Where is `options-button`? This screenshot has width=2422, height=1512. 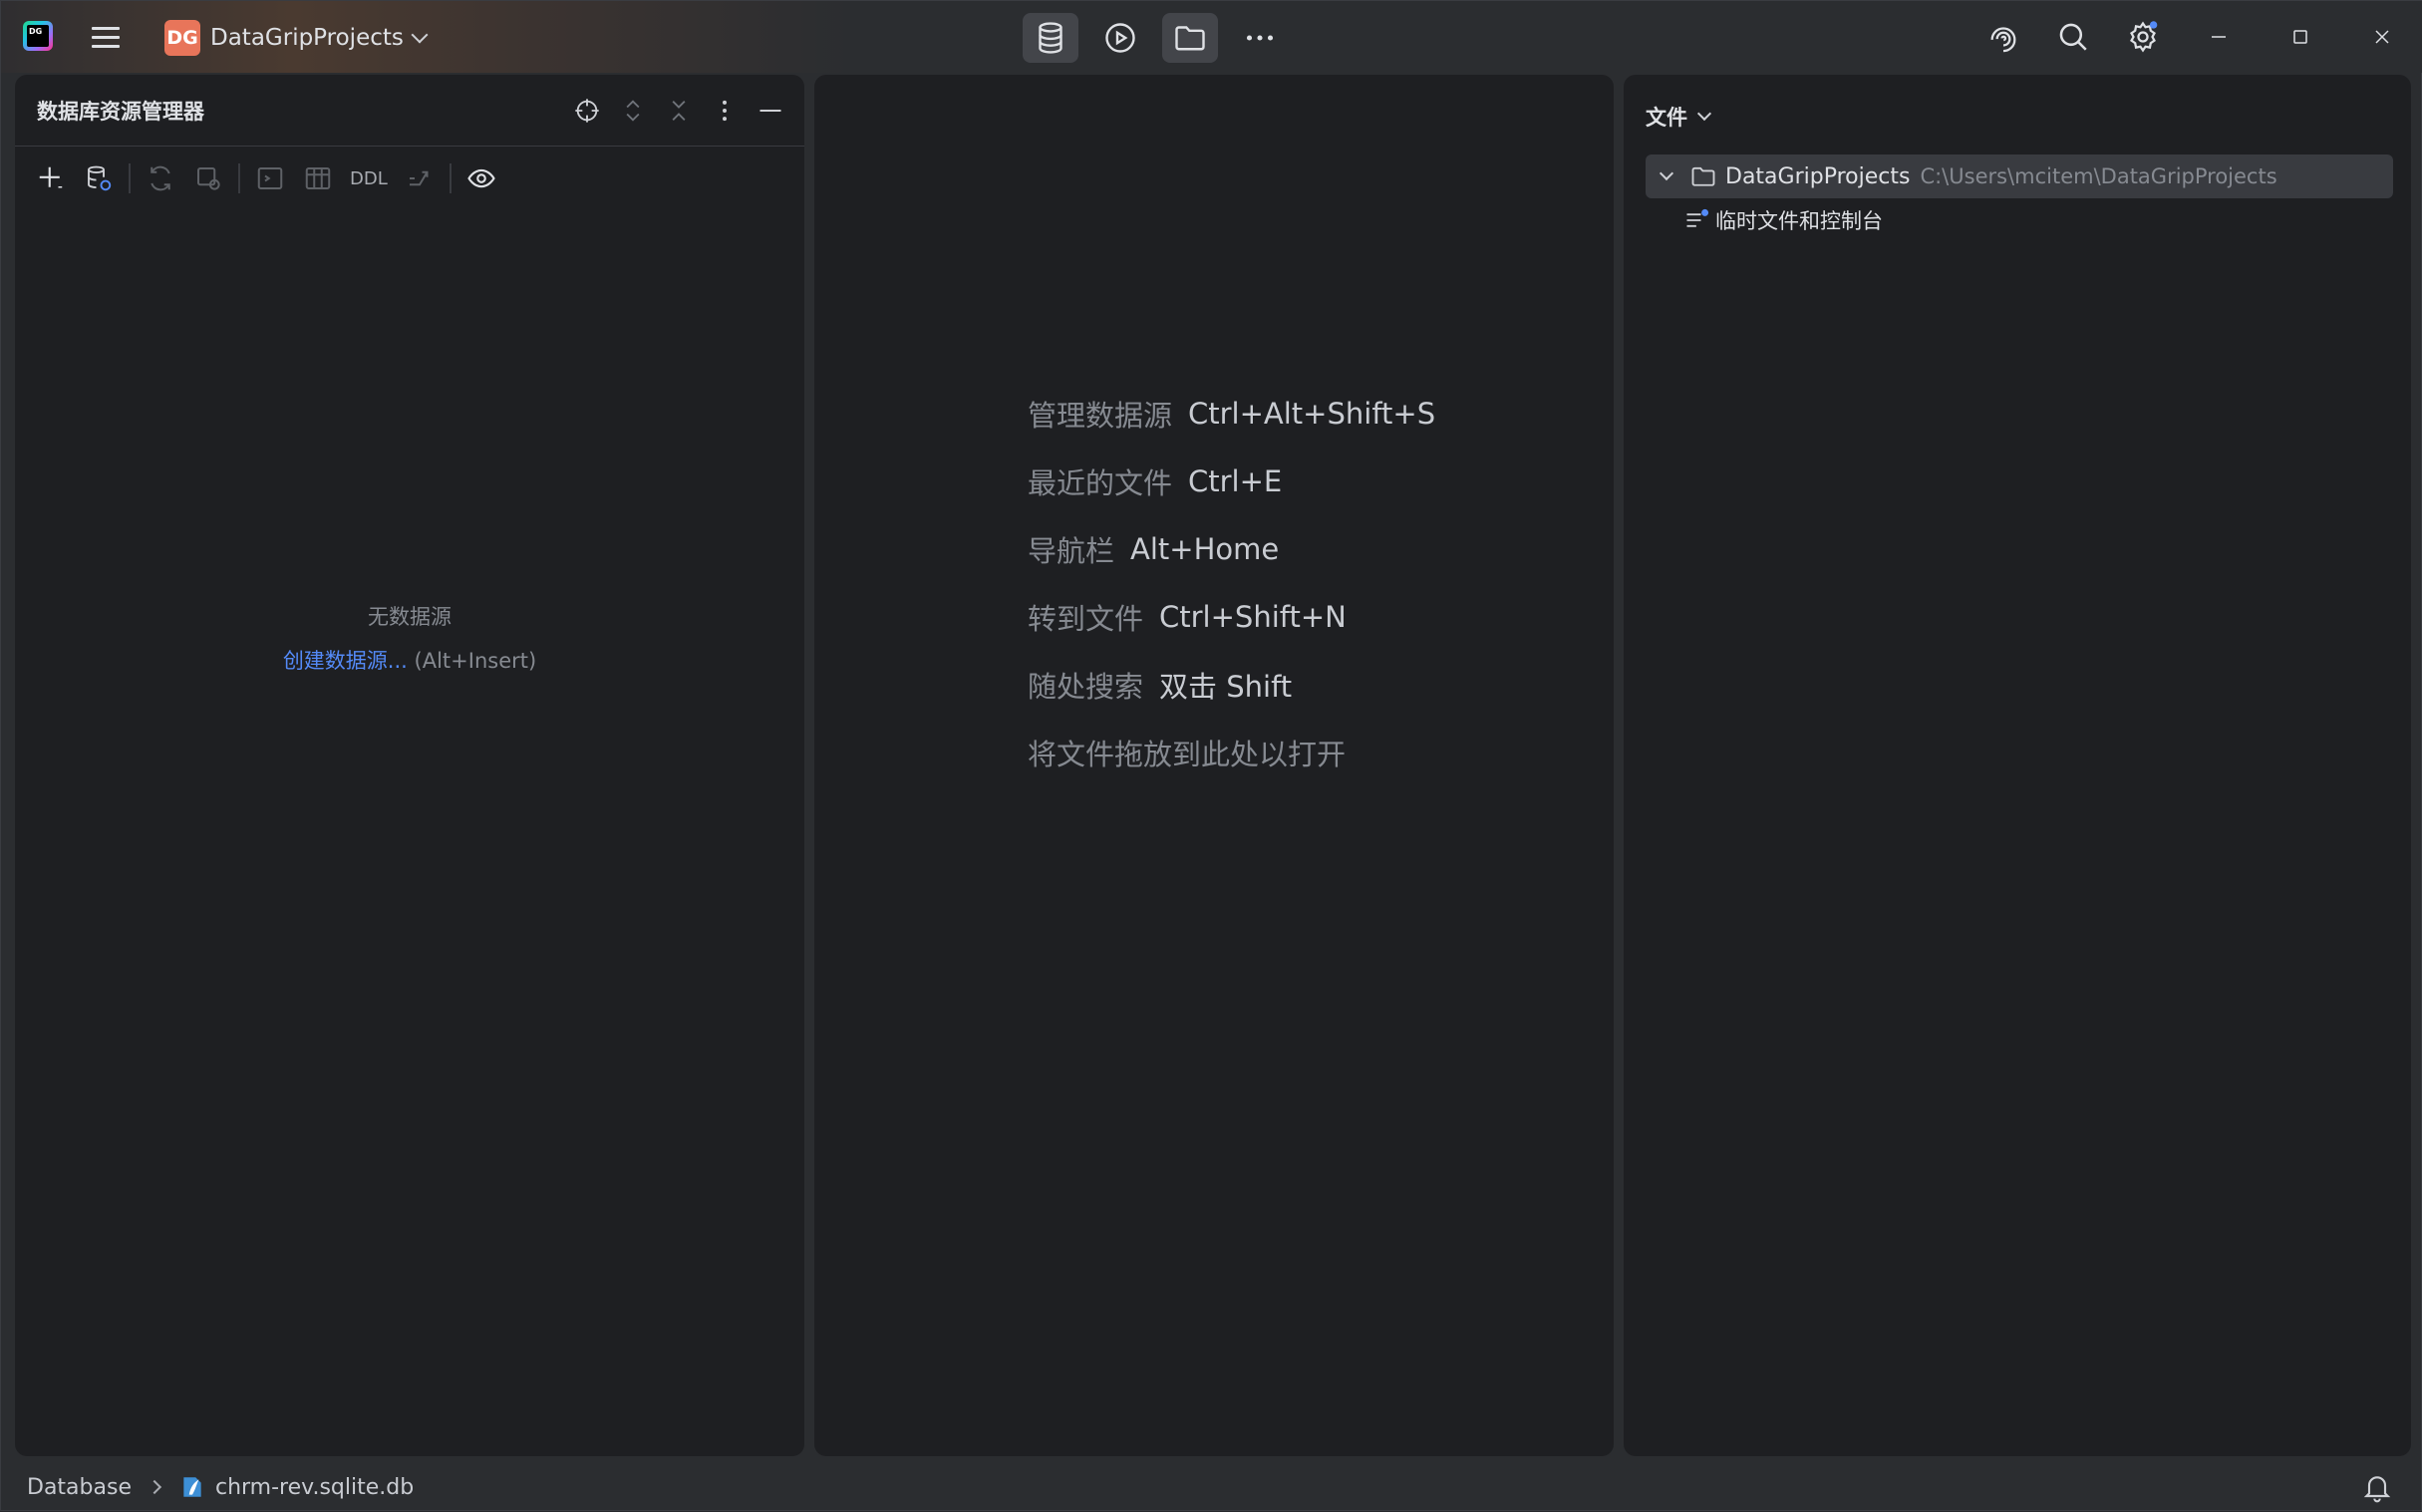
options-button is located at coordinates (725, 111).